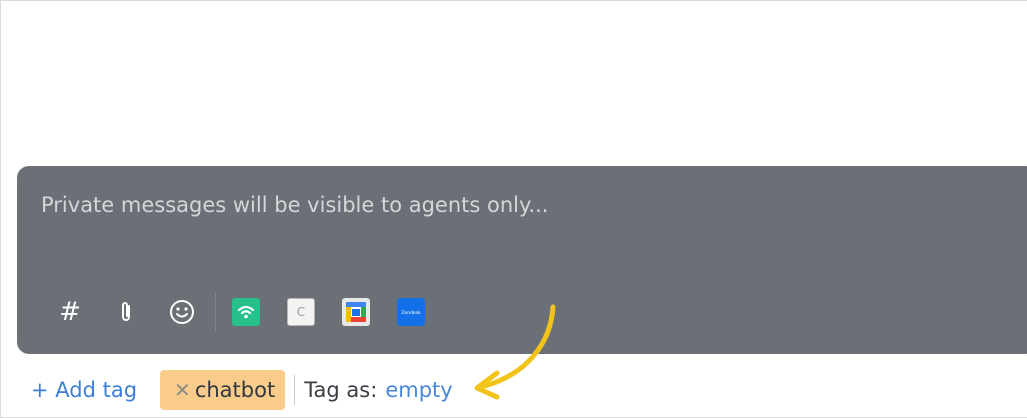 This screenshot has height=418, width=1027. I want to click on c-module-app-icon: C, so click(301, 312).